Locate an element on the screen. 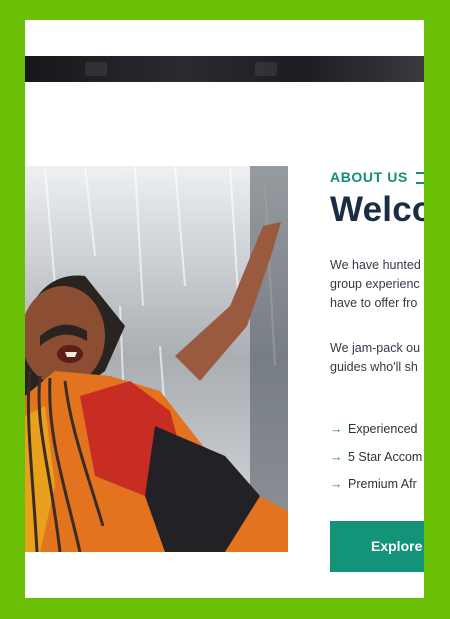 Image resolution: width=450 pixels, height=619 pixels. feature-item: → Experienced is located at coordinates (374, 429).